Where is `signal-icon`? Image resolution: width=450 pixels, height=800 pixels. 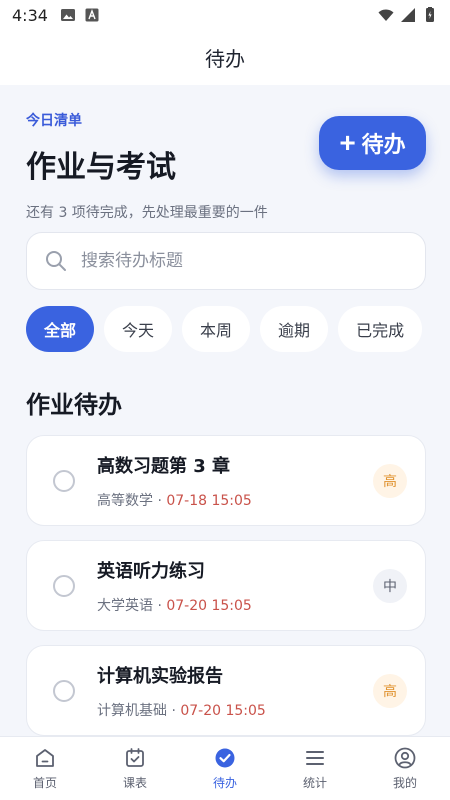
signal-icon is located at coordinates (408, 15).